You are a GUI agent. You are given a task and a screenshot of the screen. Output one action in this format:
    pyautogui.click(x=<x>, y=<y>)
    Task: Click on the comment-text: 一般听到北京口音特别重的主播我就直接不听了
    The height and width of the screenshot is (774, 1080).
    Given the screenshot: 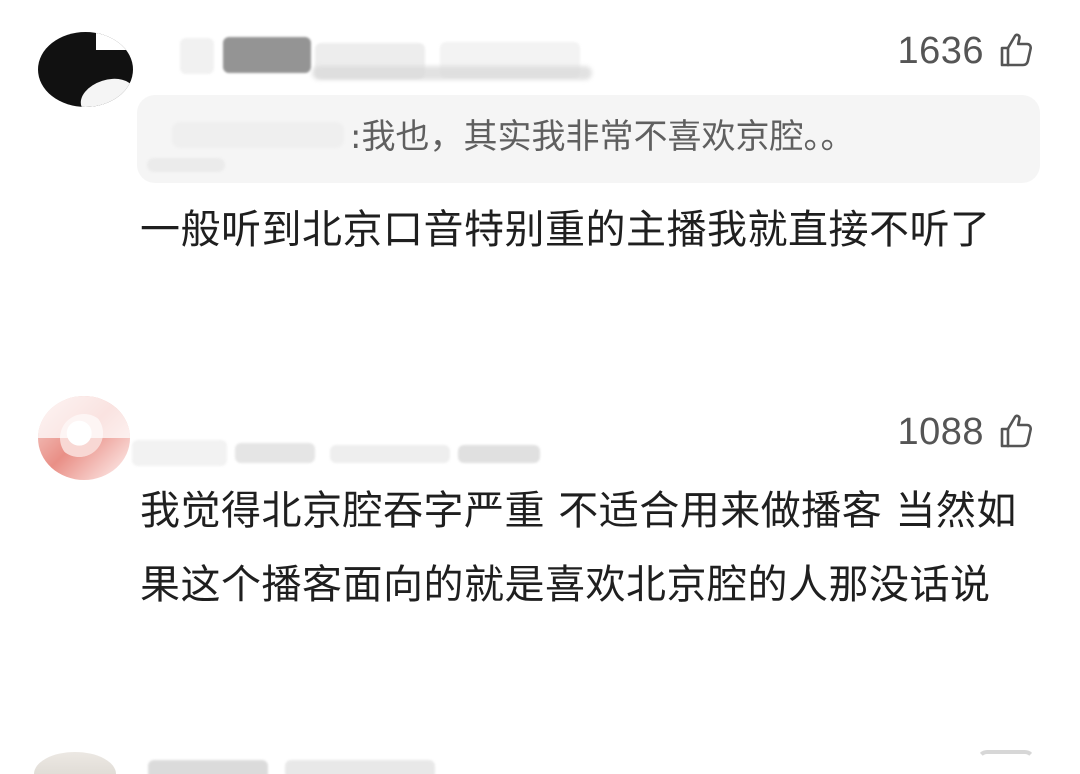 What is the action you would take?
    pyautogui.click(x=565, y=230)
    